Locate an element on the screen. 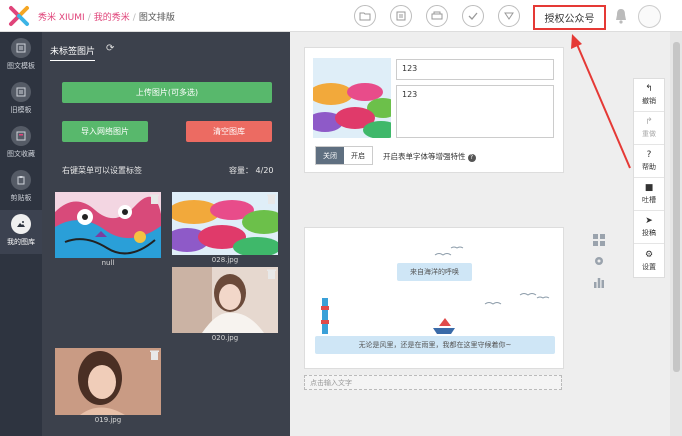  rail-item-gallery: 我的图库 is located at coordinates (21, 232).